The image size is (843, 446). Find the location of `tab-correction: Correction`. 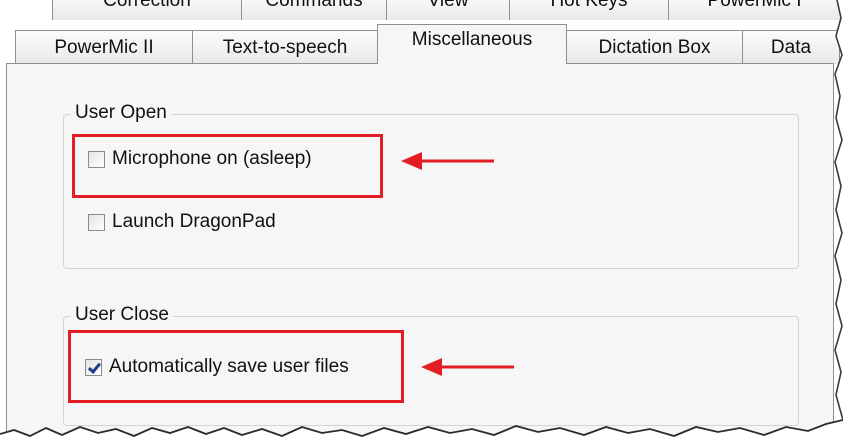

tab-correction: Correction is located at coordinates (147, 10).